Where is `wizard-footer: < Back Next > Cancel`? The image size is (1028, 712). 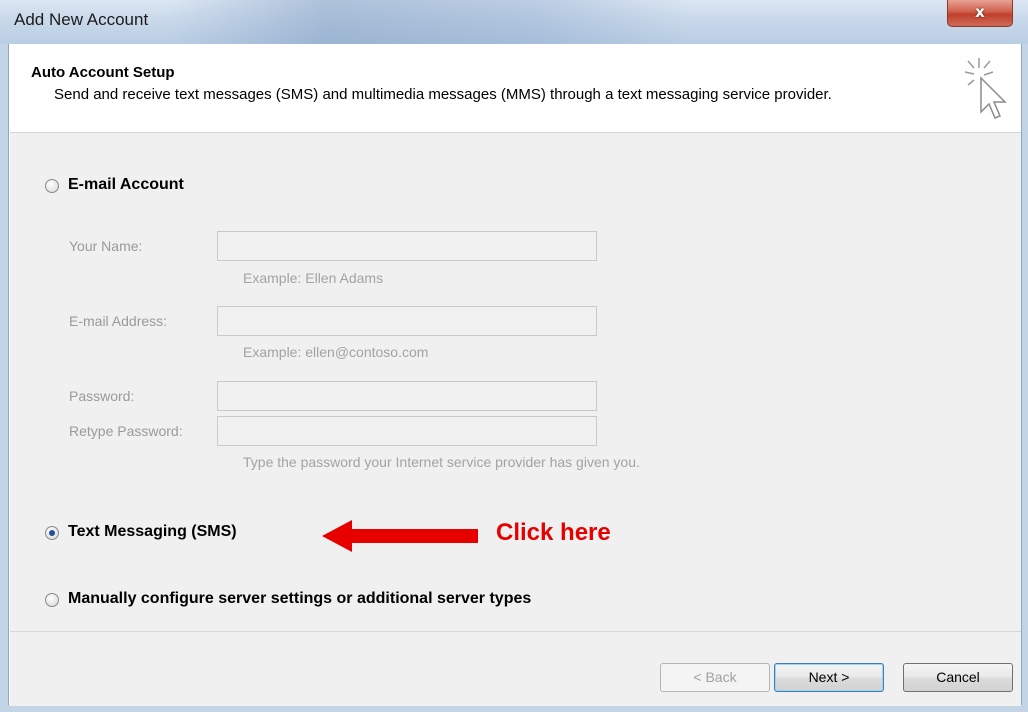 wizard-footer: < Back Next > Cancel is located at coordinates (515, 668).